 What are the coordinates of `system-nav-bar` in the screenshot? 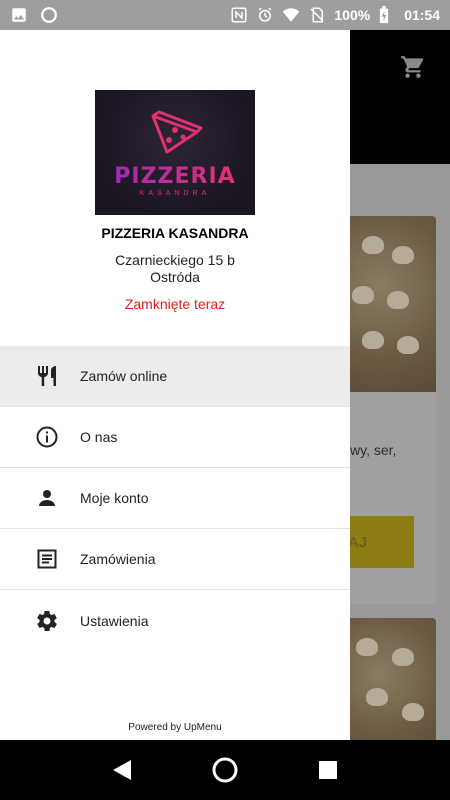 It's located at (225, 770).